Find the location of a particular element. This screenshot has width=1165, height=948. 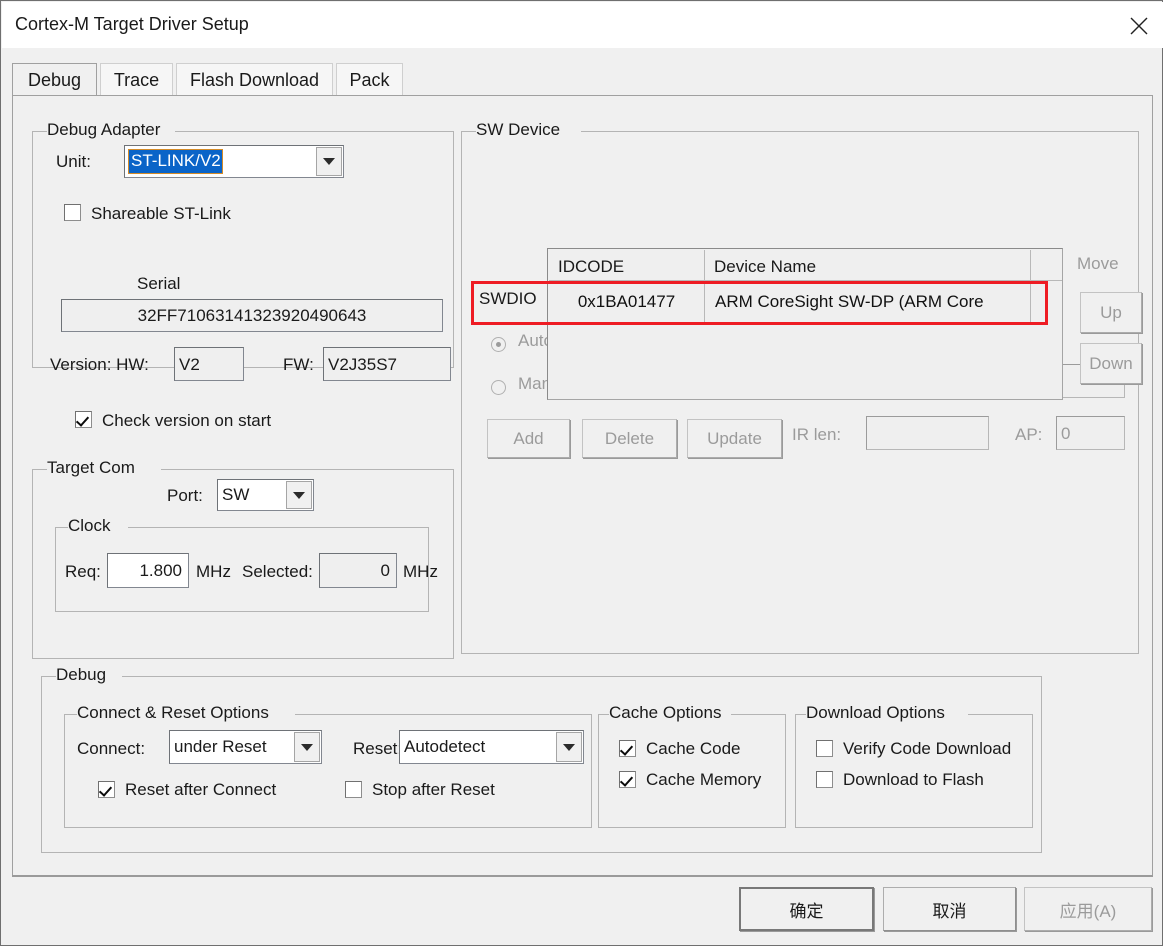

cache-memory-label: Cache Memory is located at coordinates (704, 779).